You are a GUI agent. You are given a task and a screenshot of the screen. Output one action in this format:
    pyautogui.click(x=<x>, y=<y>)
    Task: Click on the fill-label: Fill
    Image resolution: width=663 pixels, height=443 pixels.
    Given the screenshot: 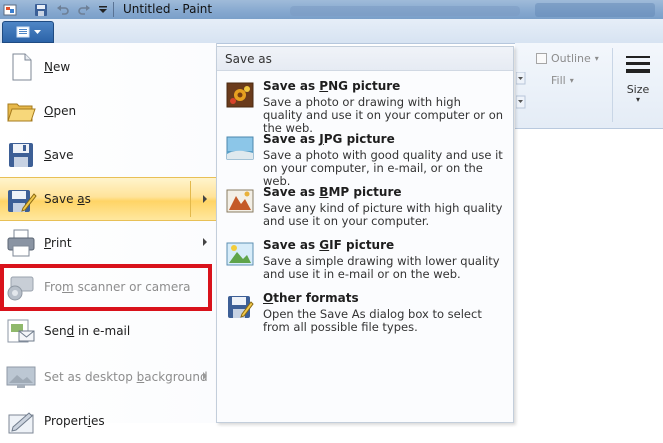 What is the action you would take?
    pyautogui.click(x=558, y=80)
    